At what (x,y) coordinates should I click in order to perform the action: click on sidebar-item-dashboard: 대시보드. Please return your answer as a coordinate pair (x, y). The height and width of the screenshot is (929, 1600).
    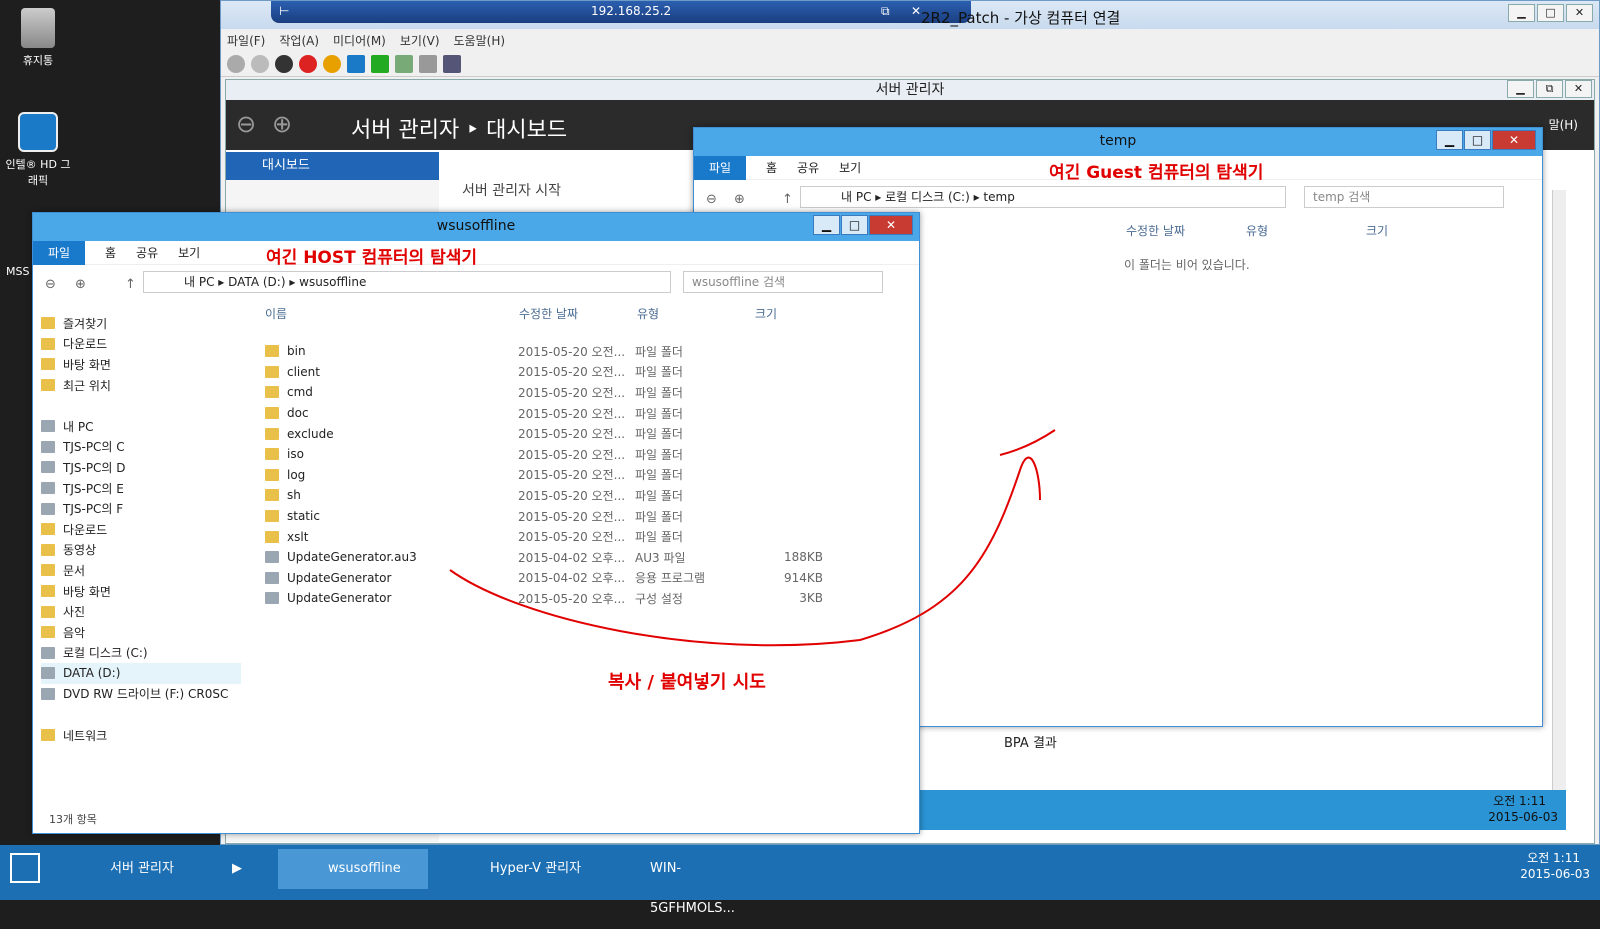
    Looking at the image, I should click on (332, 166).